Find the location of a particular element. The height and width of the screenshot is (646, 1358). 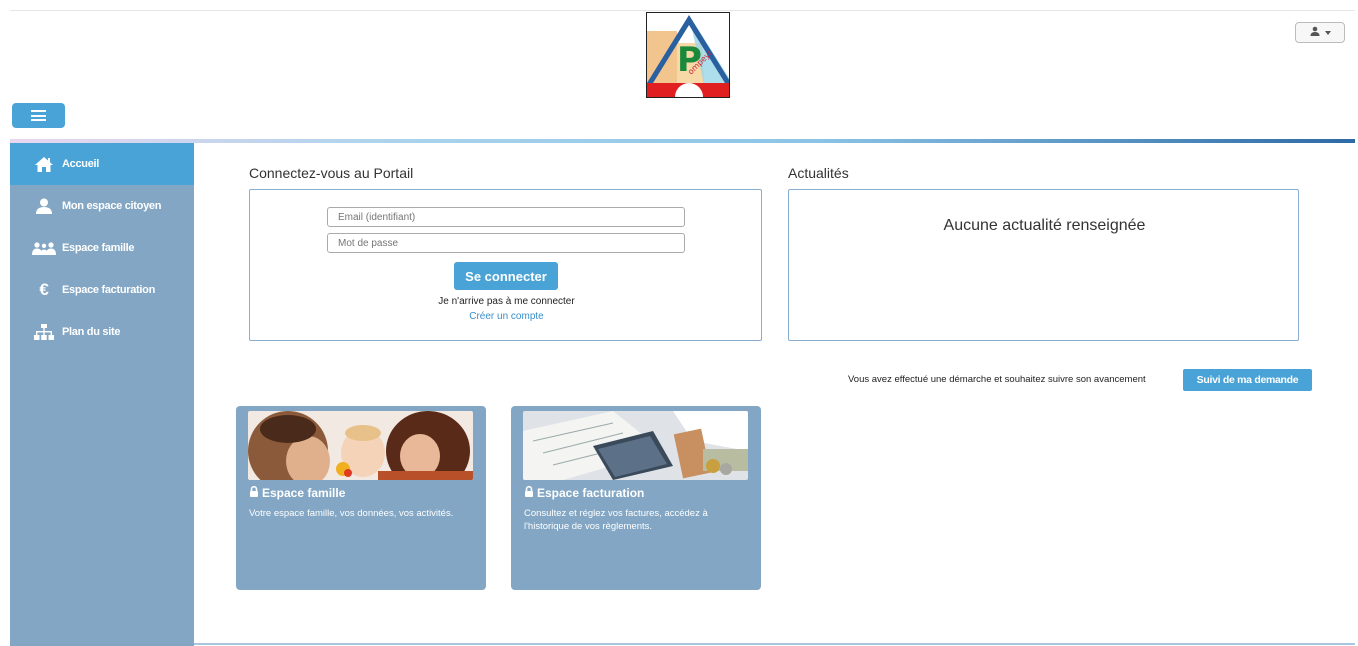

news-empty-message: Aucune actualité renseignée is located at coordinates (1044, 225).